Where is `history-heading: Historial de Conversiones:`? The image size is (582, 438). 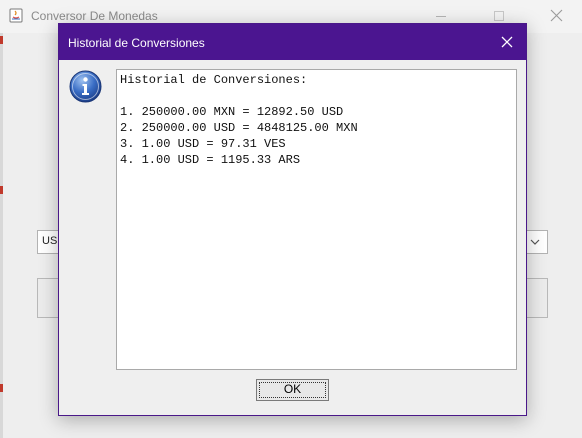
history-heading: Historial de Conversiones: is located at coordinates (214, 80).